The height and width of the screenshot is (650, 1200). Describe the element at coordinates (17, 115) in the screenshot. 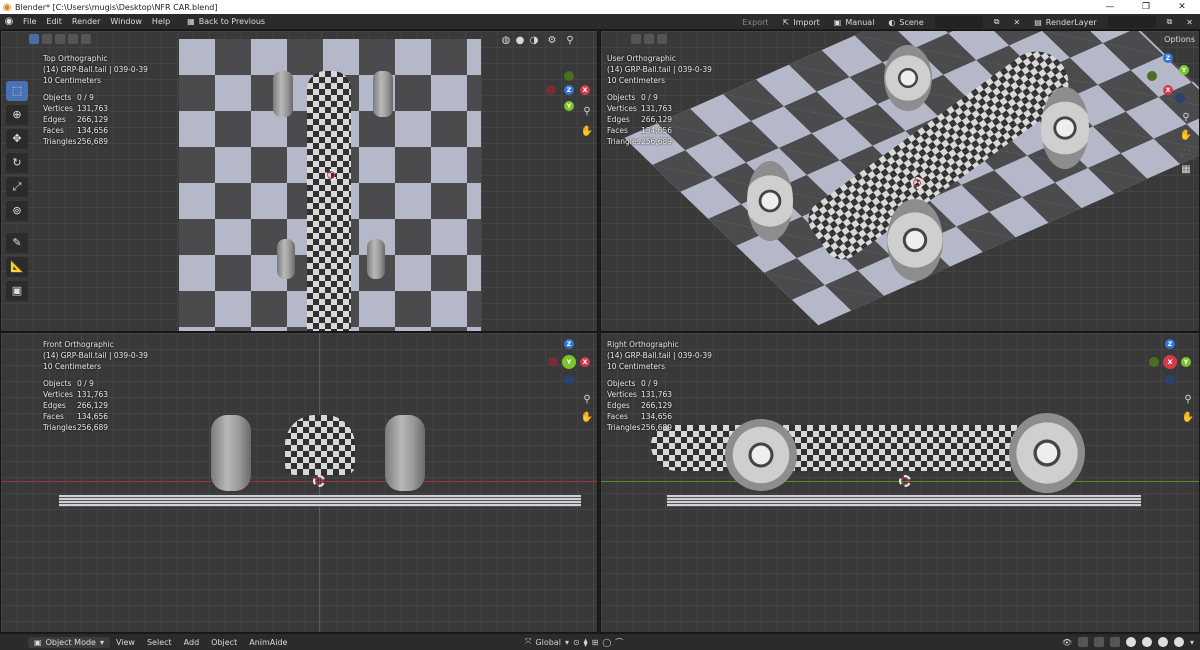

I see `cursor-tool-icon: ⊕` at that location.